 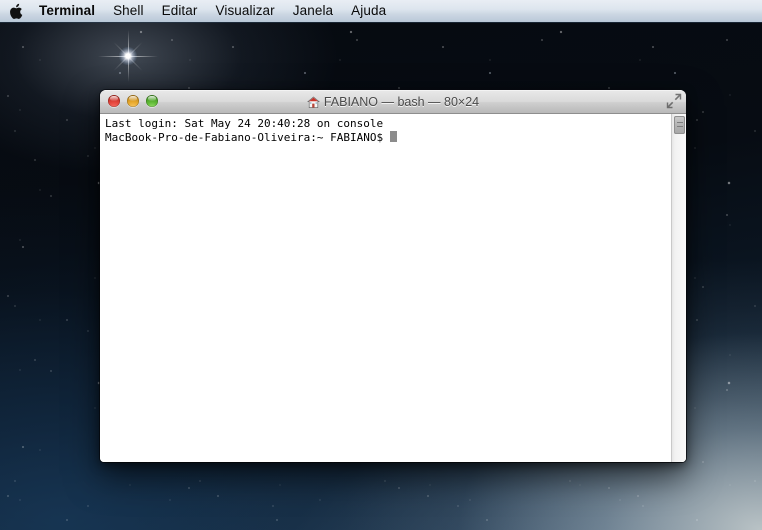 I want to click on menu-item-editar: Editar, so click(x=180, y=11).